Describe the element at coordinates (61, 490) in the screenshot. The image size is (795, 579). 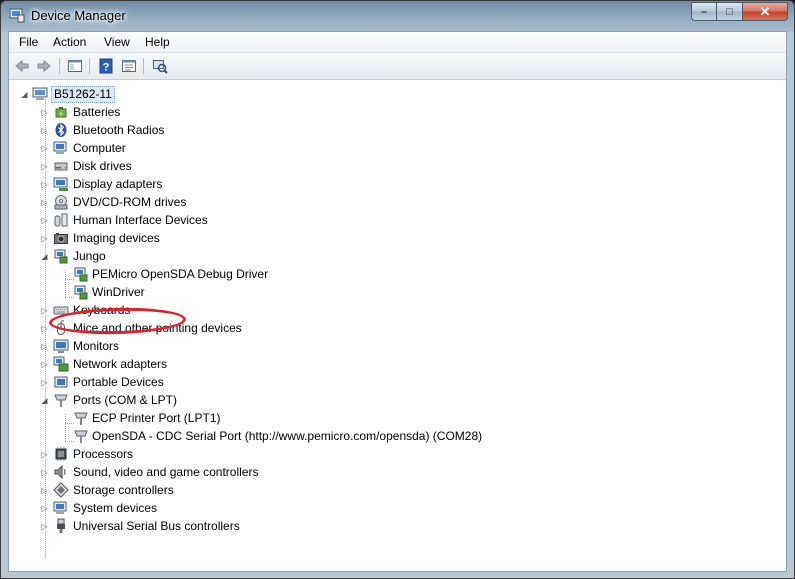
I see `storage-controller-icon` at that location.